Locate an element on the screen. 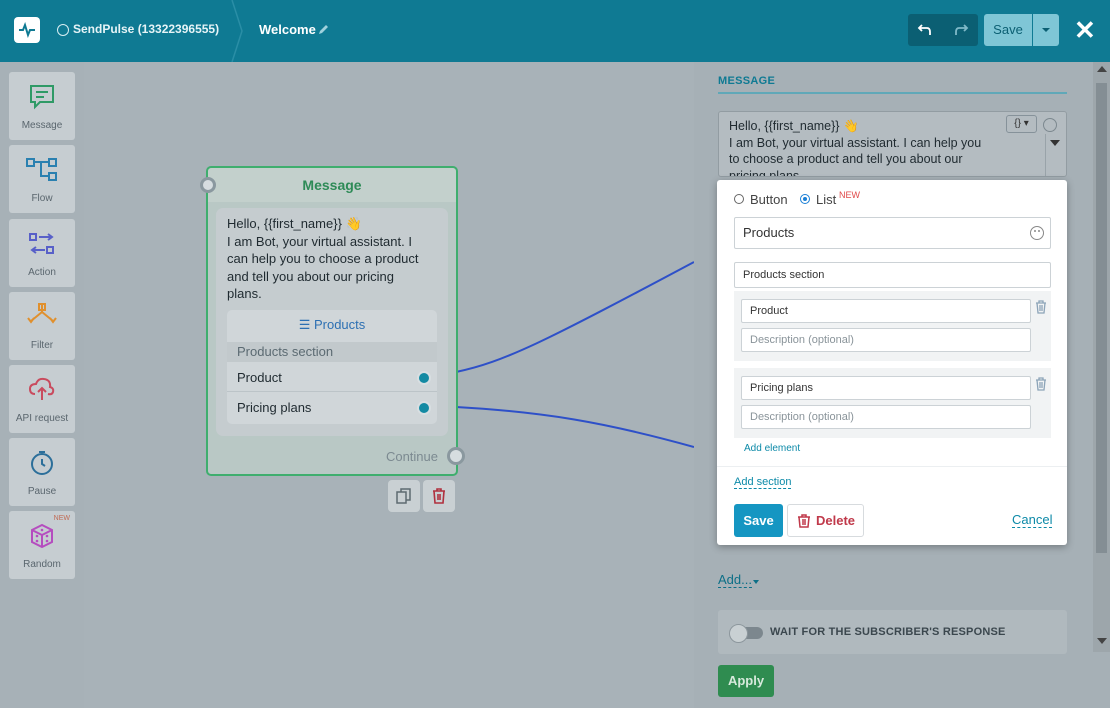  variables-label: {} is located at coordinates (1017, 123).